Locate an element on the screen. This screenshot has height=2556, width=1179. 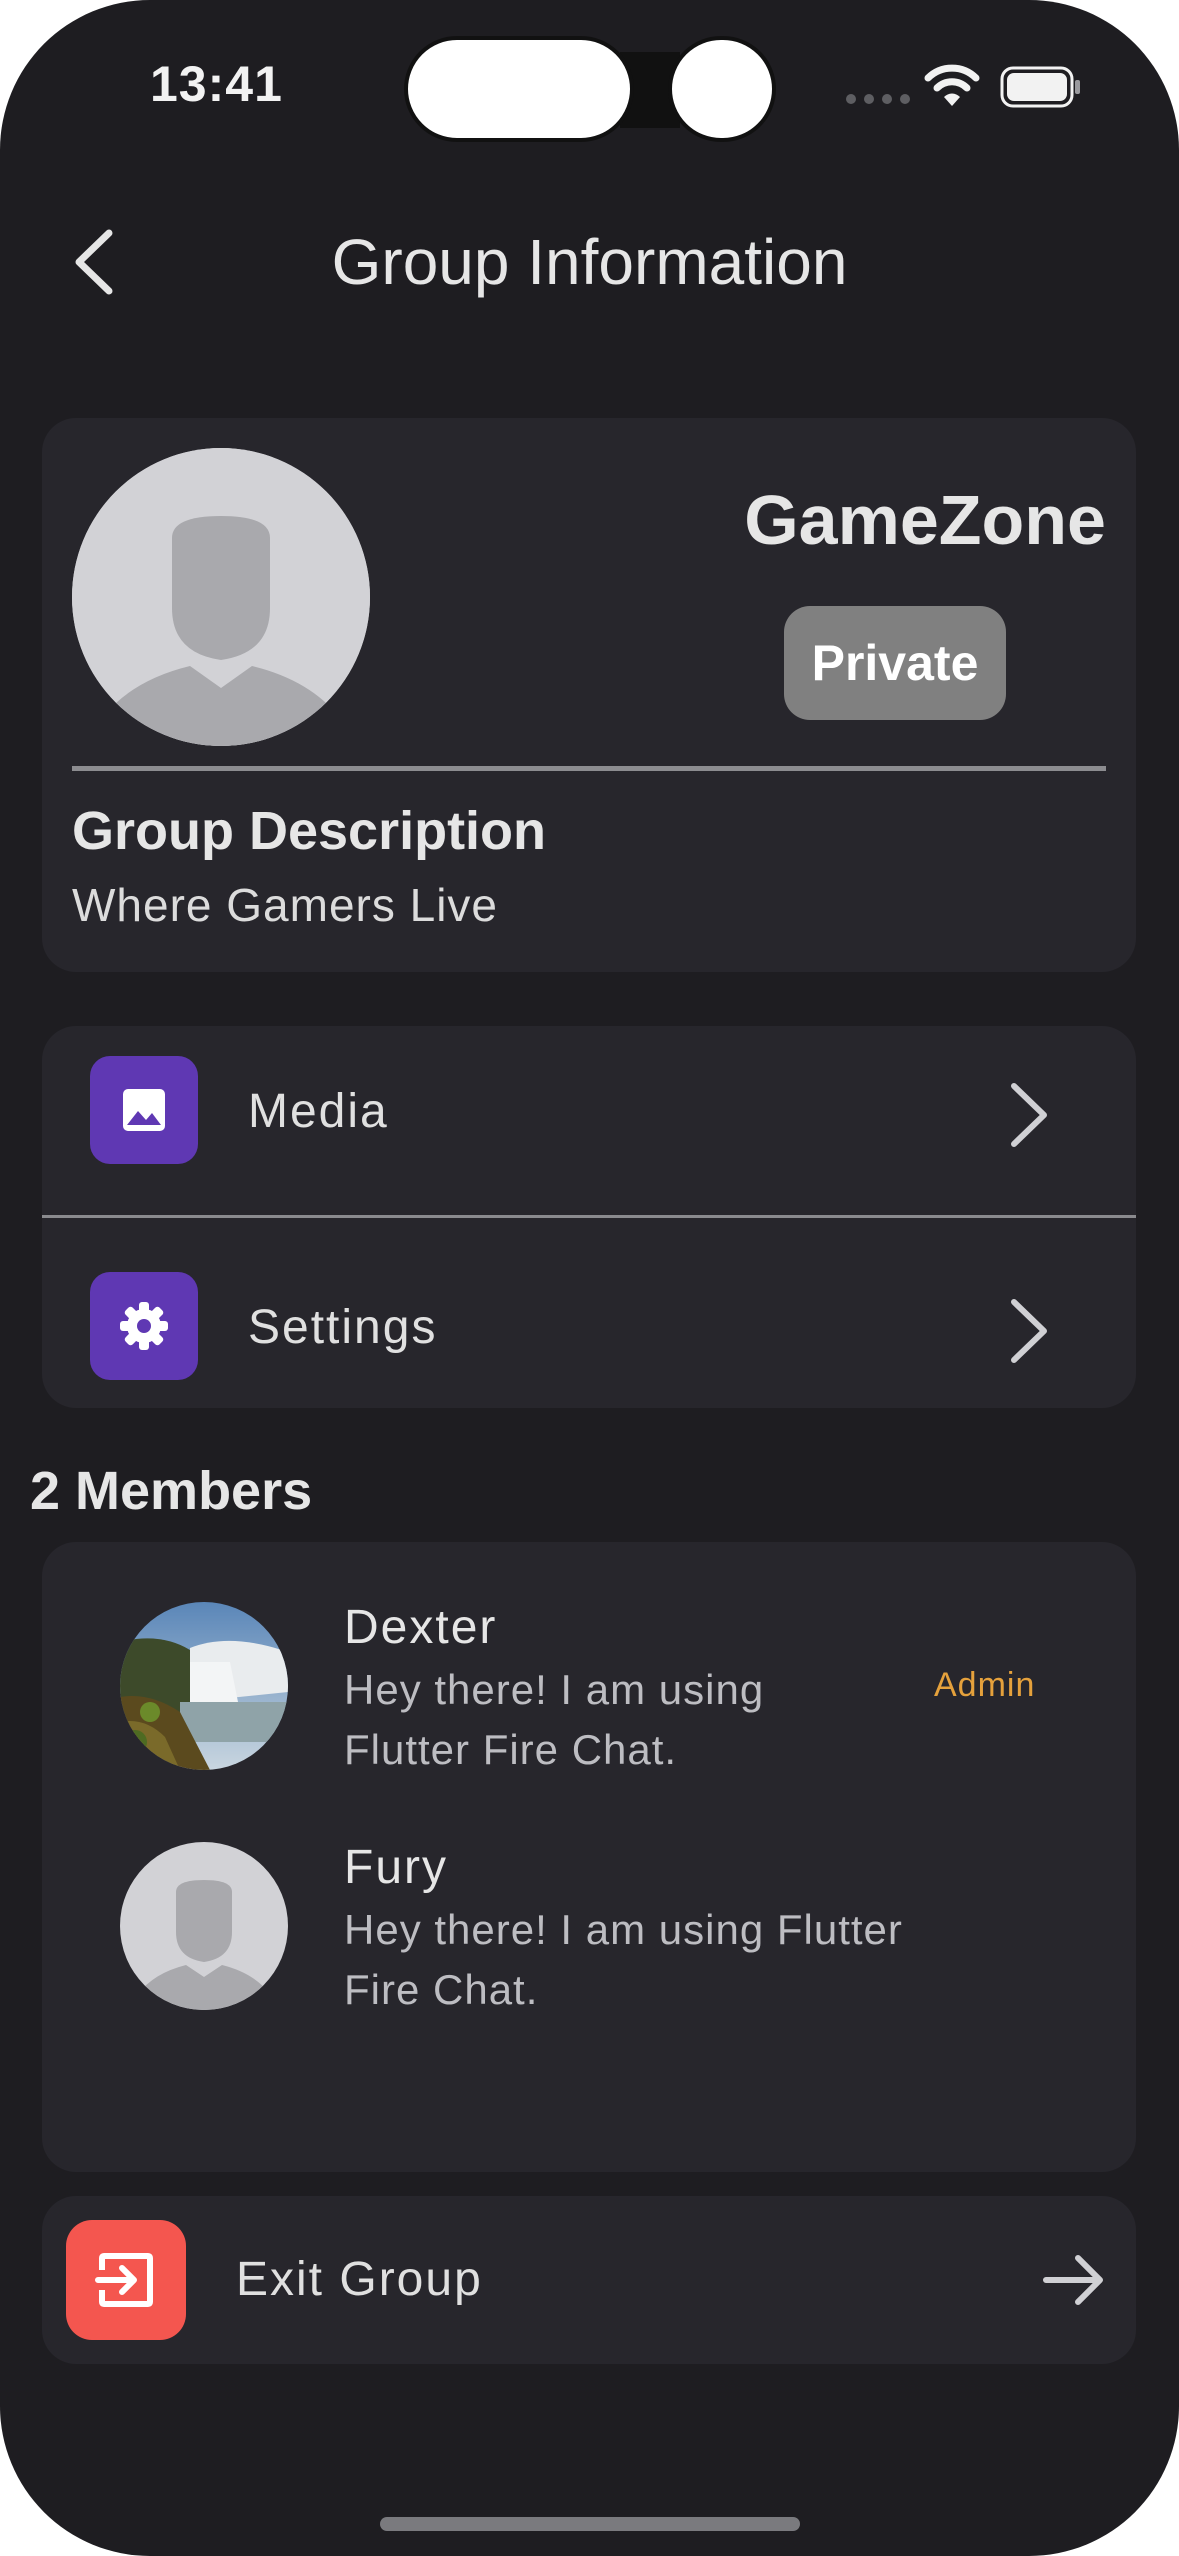
image-icon is located at coordinates (144, 1110).